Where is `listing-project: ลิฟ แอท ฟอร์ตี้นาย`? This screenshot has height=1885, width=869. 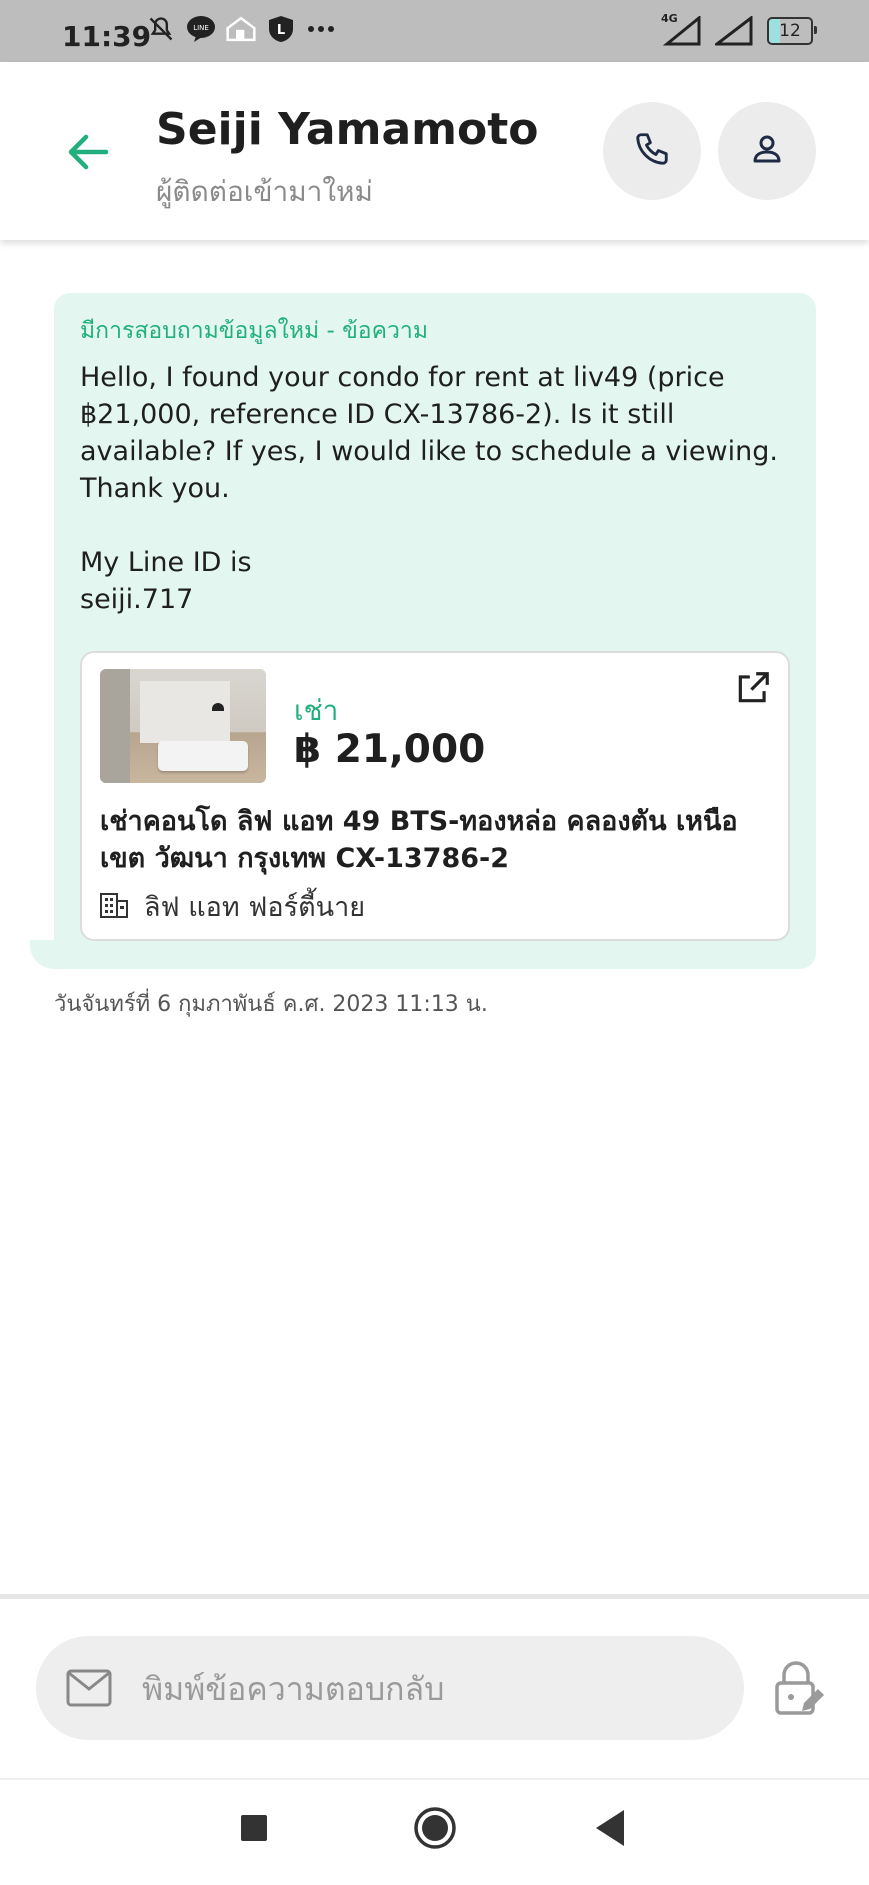
listing-project: ลิฟ แอท ฟอร์ตี้นาย is located at coordinates (232, 906).